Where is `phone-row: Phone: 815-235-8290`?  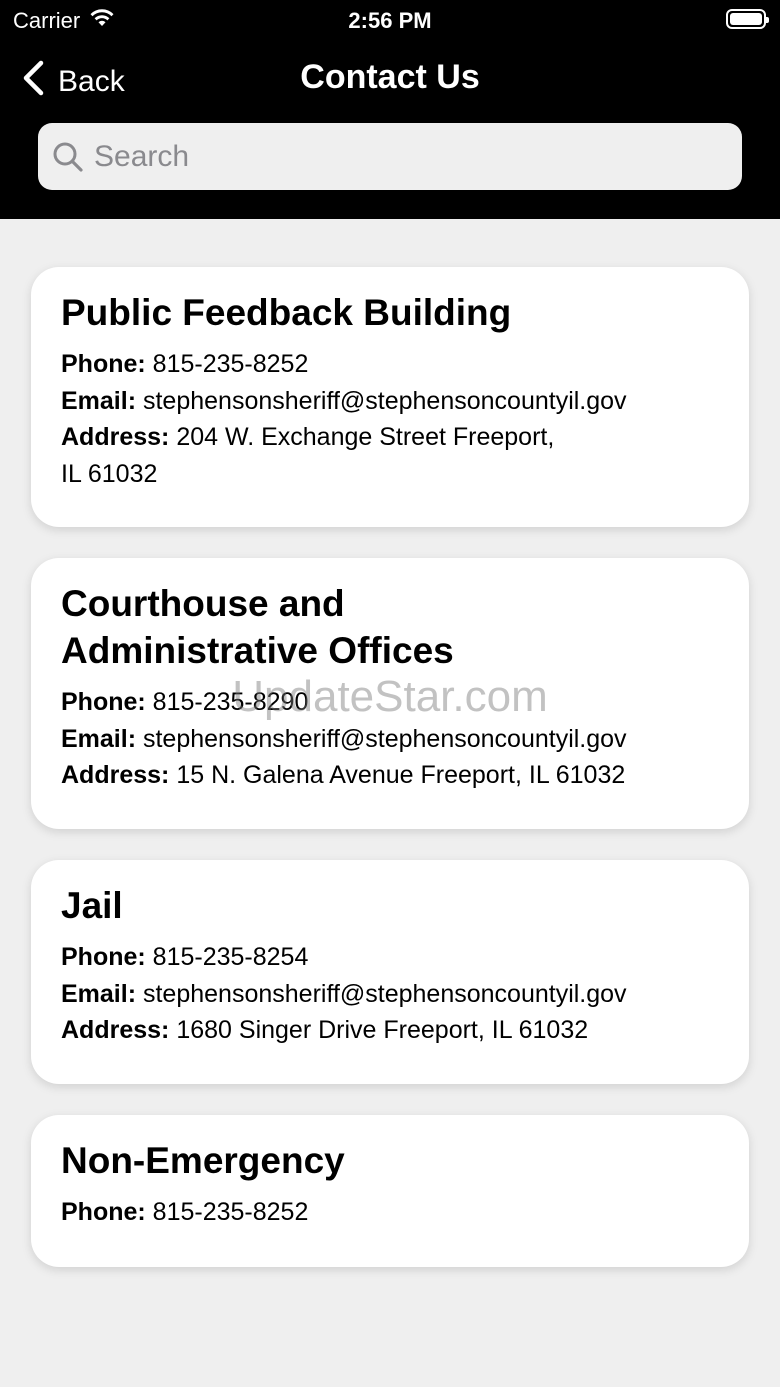 phone-row: Phone: 815-235-8290 is located at coordinates (390, 702).